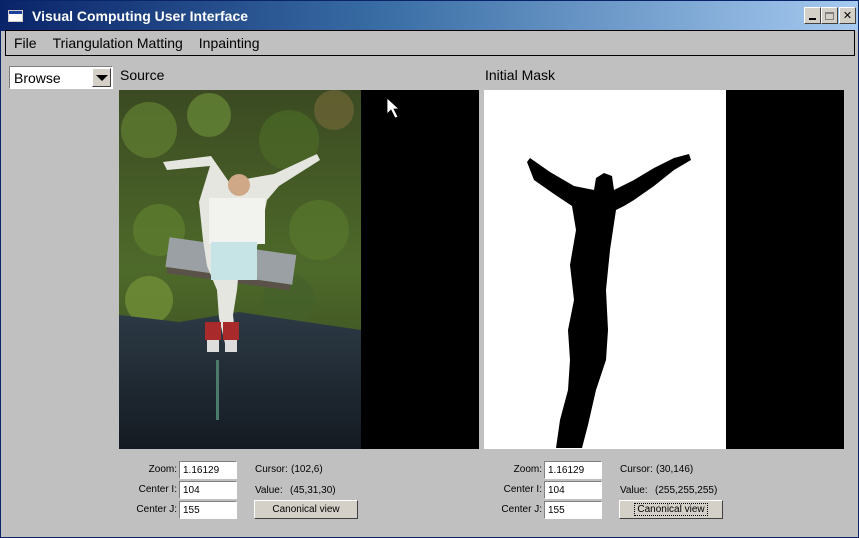 Image resolution: width=859 pixels, height=538 pixels. Describe the element at coordinates (118, 43) in the screenshot. I see `menu-triangulation-matting: Triangulation Matting` at that location.